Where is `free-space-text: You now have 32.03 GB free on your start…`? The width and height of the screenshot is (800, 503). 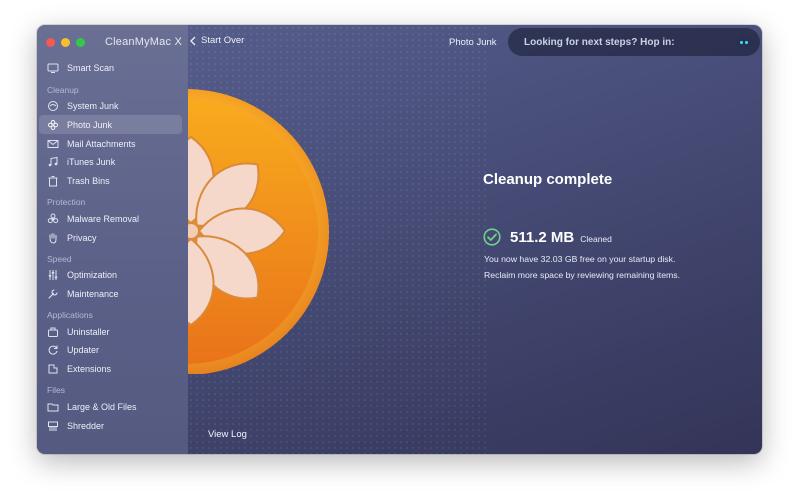 free-space-text: You now have 32.03 GB free on your start… is located at coordinates (580, 259).